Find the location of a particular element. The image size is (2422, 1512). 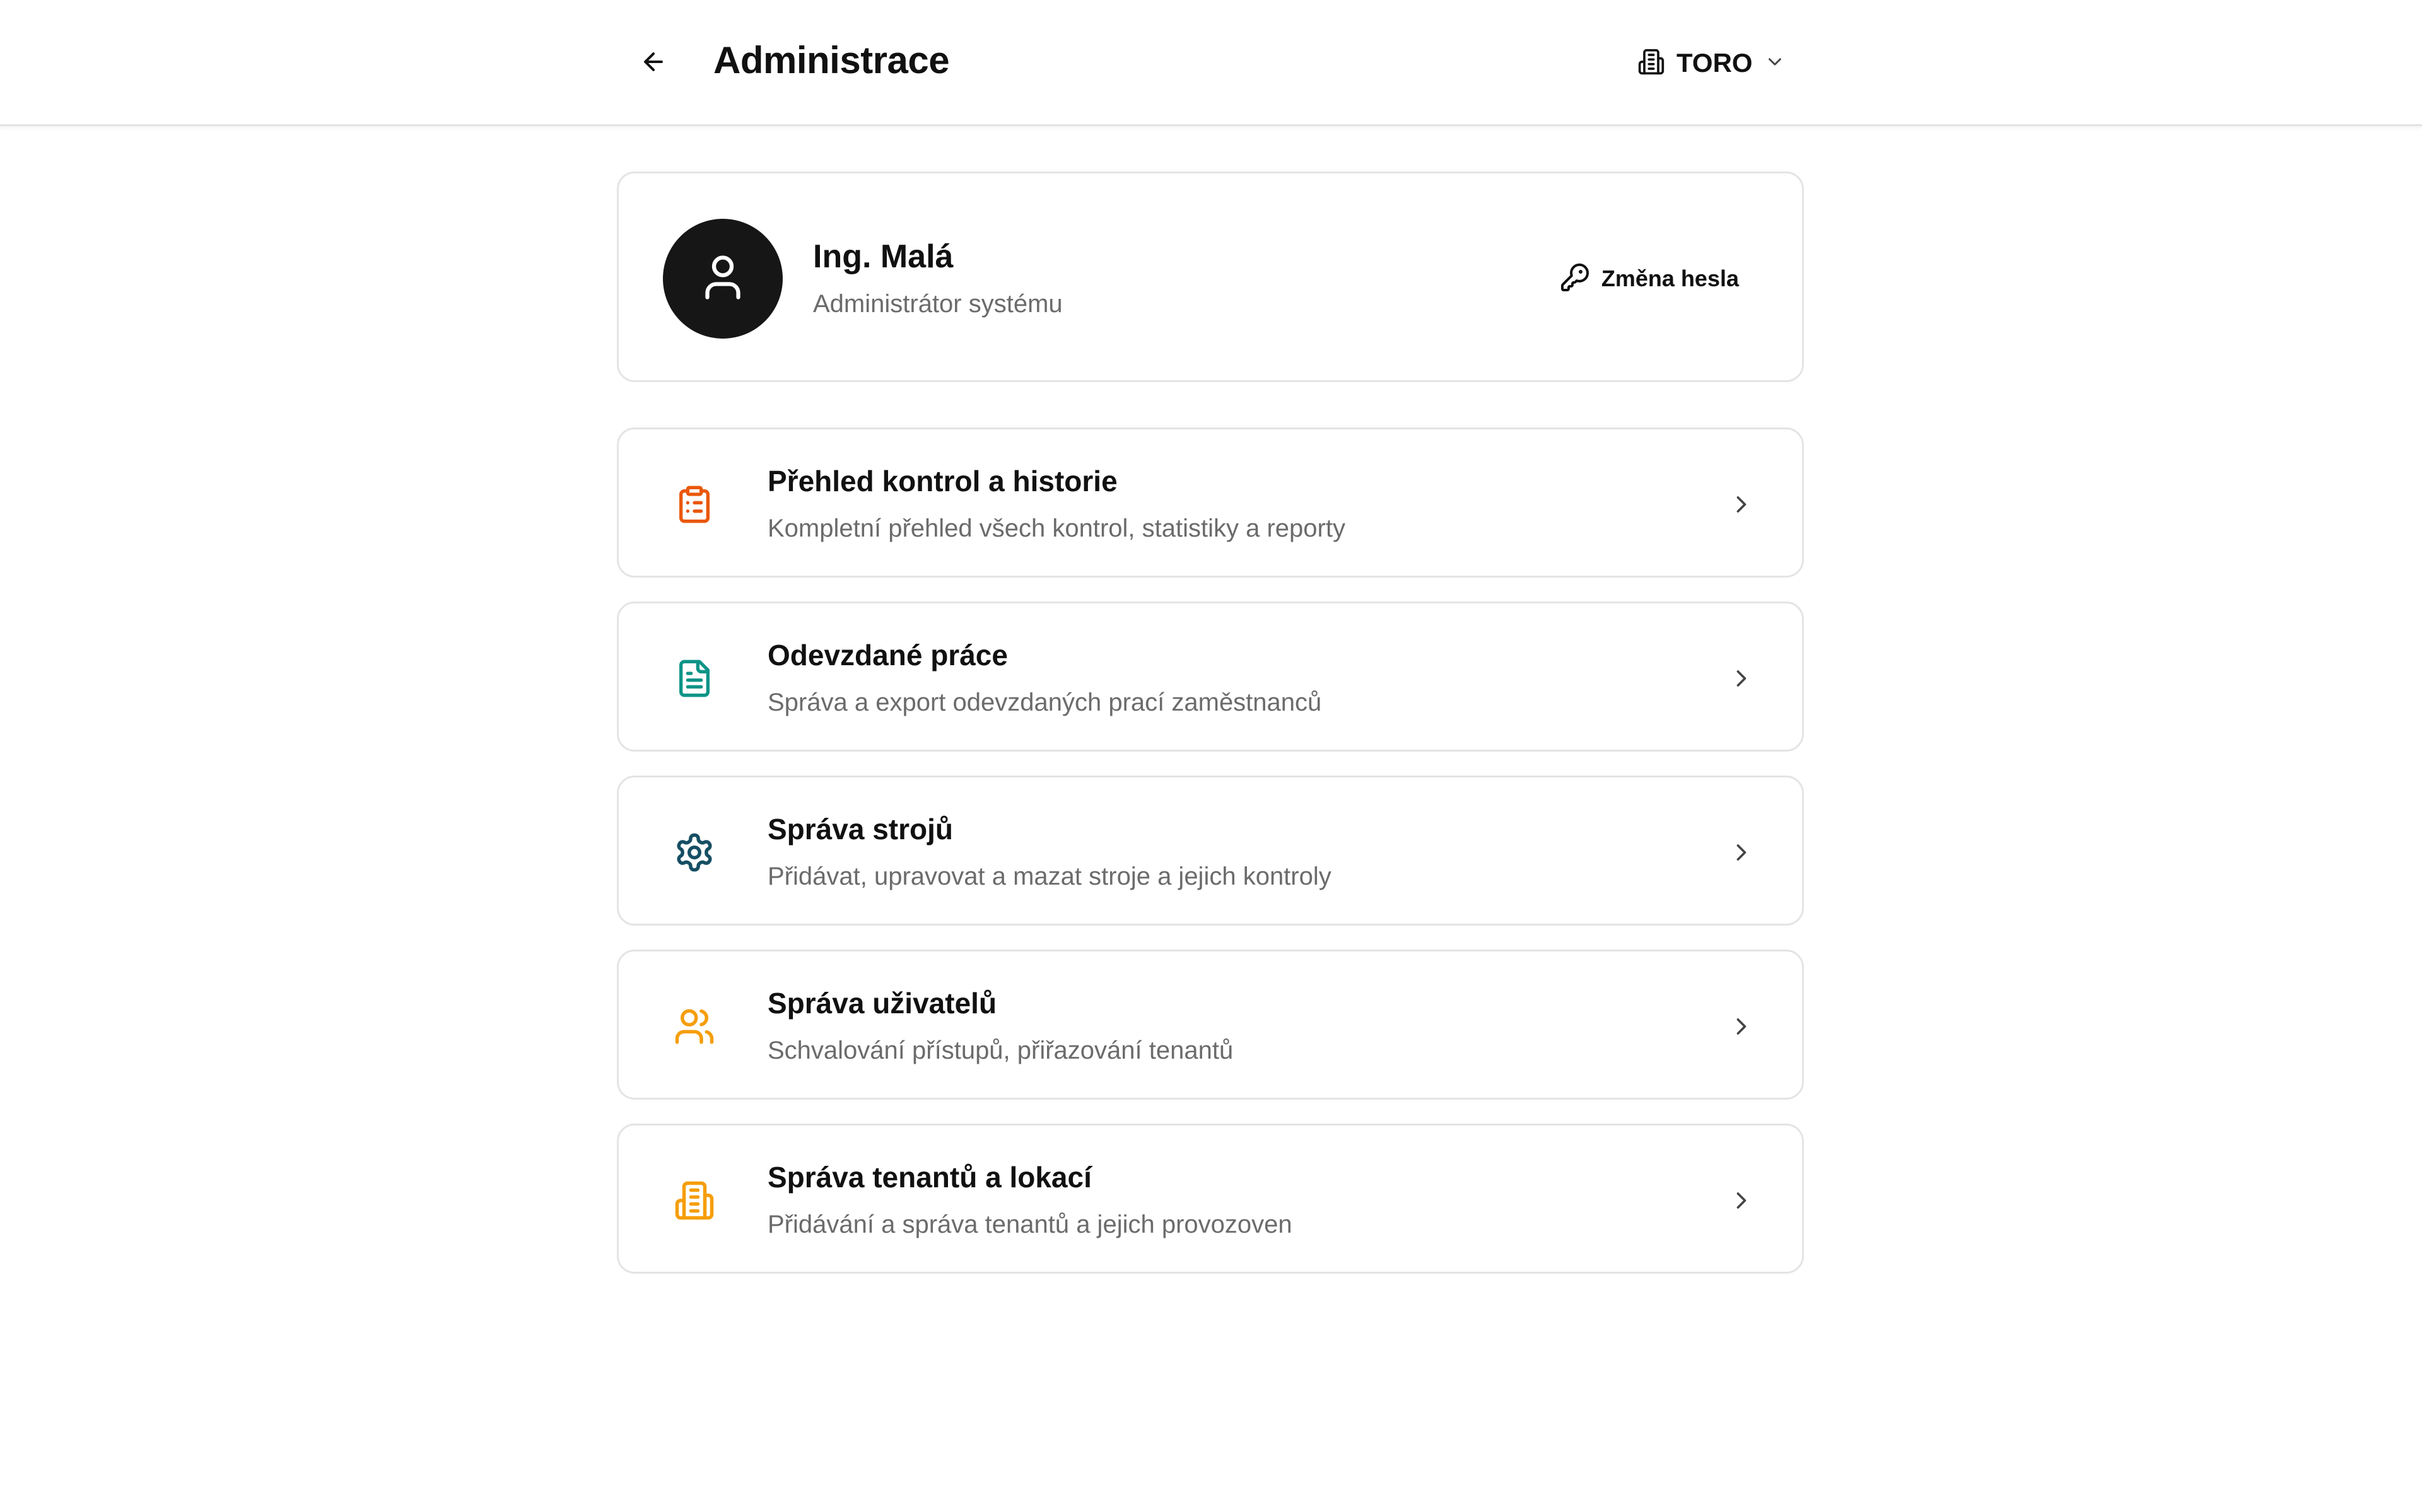

tenant-selector: TORO is located at coordinates (1712, 63).